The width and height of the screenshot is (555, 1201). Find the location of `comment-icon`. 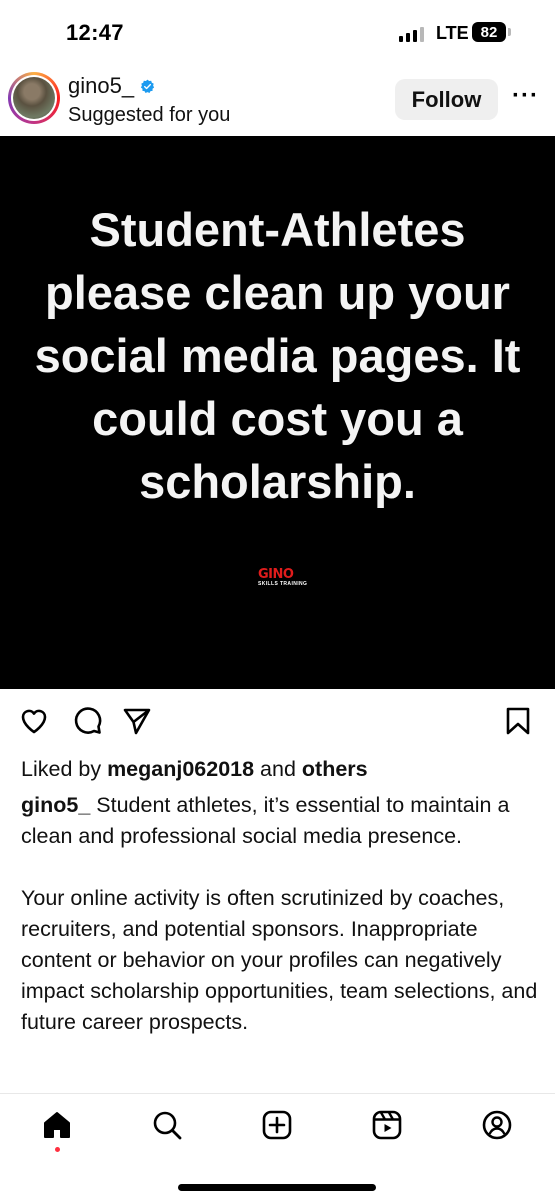

comment-icon is located at coordinates (88, 721).